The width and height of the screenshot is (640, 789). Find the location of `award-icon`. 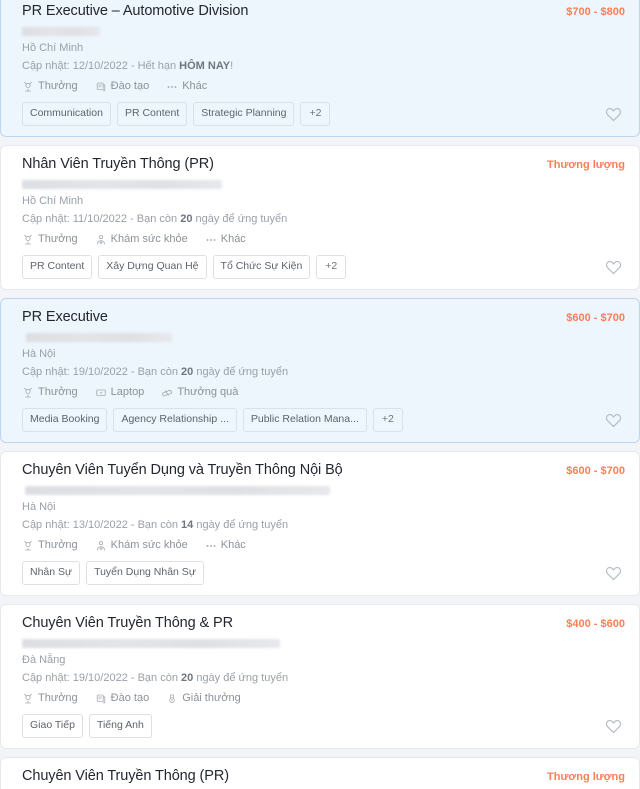

award-icon is located at coordinates (172, 699).